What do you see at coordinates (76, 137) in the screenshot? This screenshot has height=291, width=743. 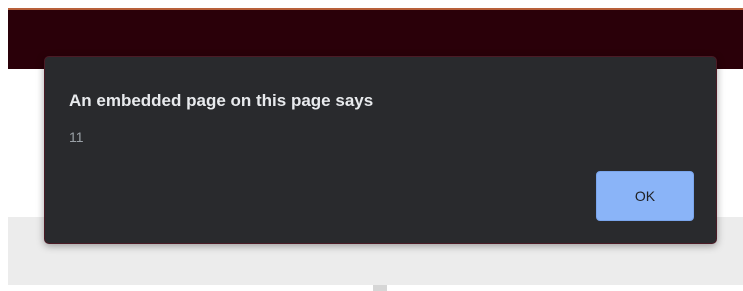 I see `dialog-message: 11` at bounding box center [76, 137].